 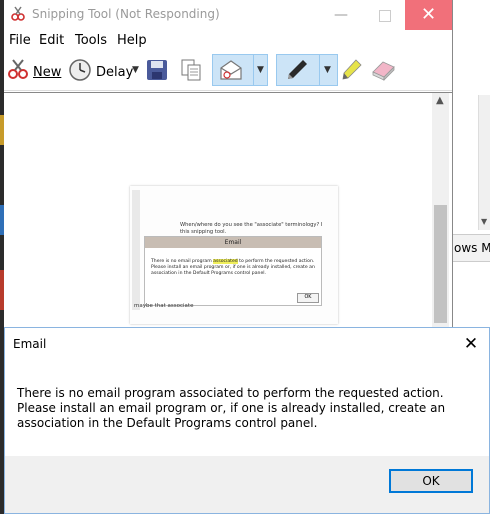 I want to click on save-icon, so click(x=157, y=70).